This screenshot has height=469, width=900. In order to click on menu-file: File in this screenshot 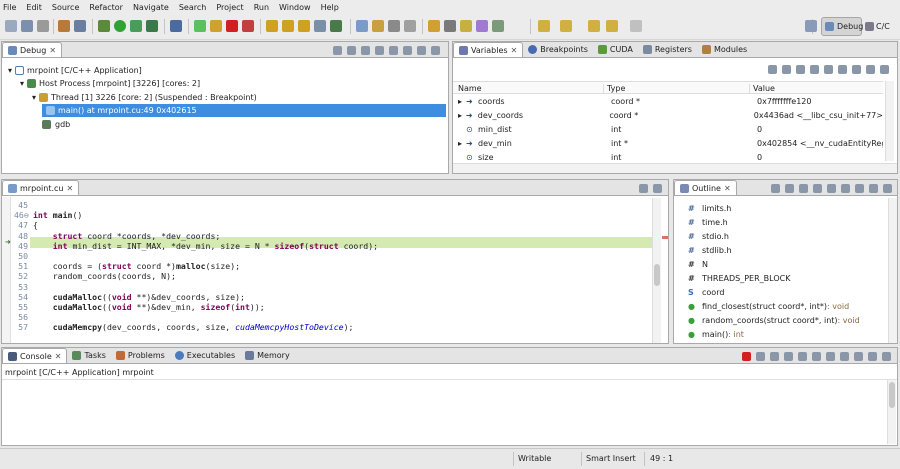, I will do `click(9, 7)`.